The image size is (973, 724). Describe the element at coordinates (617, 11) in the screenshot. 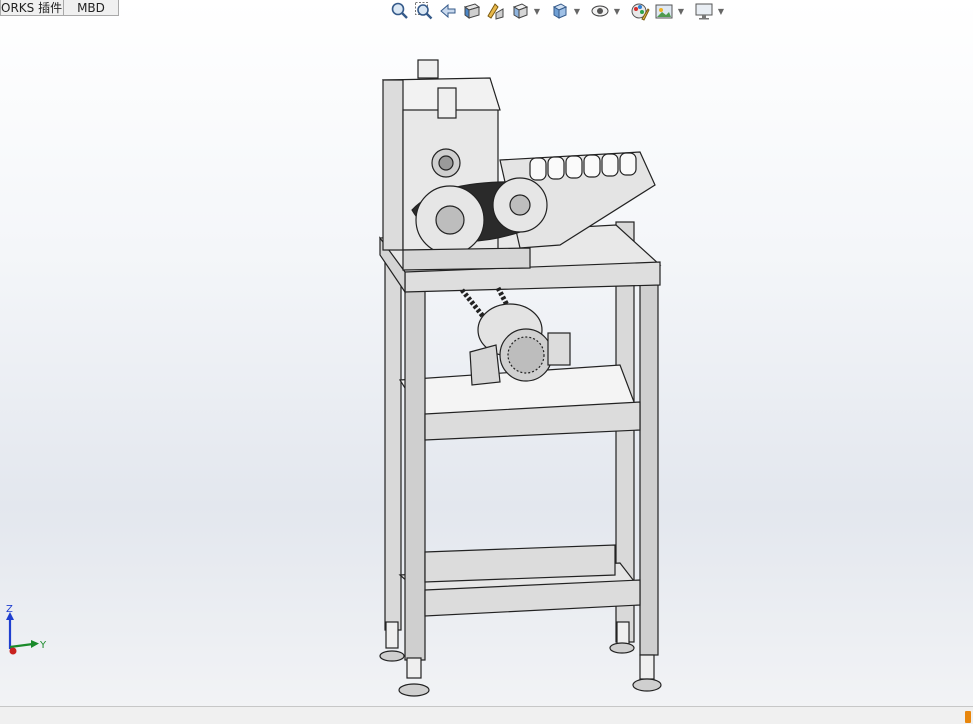

I see `hide-show-items-dropdown-icon: ▼` at that location.